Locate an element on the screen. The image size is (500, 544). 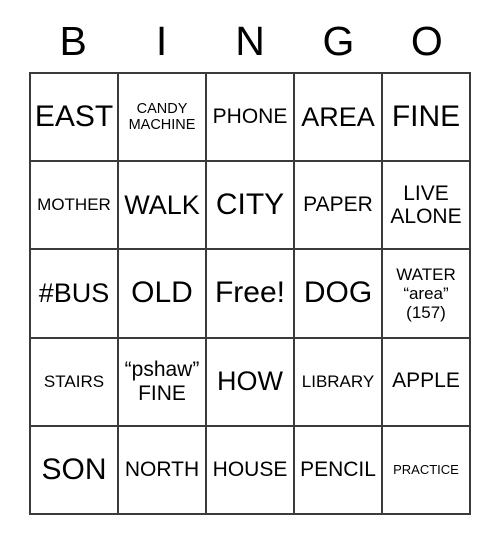
bingo-cell-label: WALK is located at coordinates (162, 204).